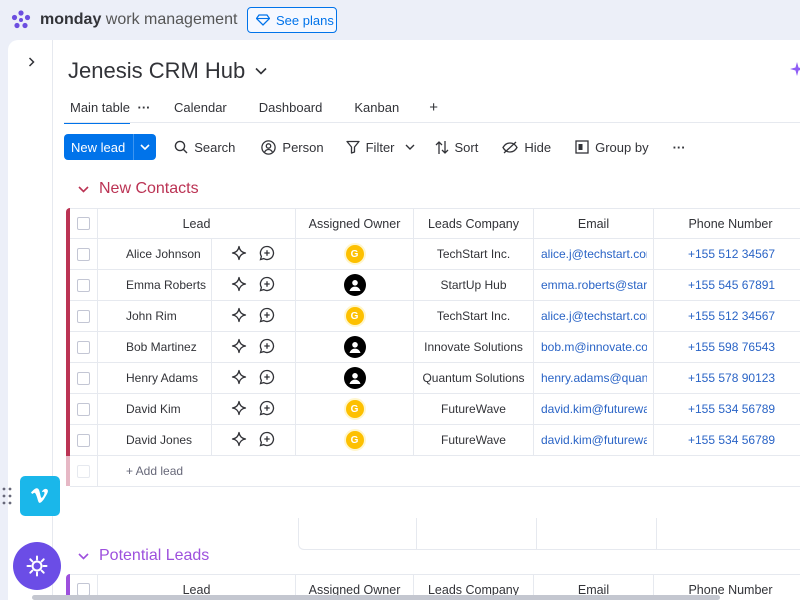 This screenshot has width=800, height=600. What do you see at coordinates (155, 254) in the screenshot?
I see `lead-name: Alice Johnson` at bounding box center [155, 254].